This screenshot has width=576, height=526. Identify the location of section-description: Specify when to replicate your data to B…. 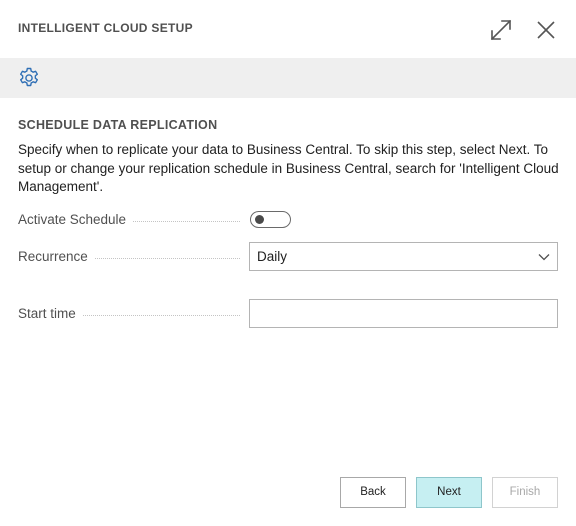
(288, 168).